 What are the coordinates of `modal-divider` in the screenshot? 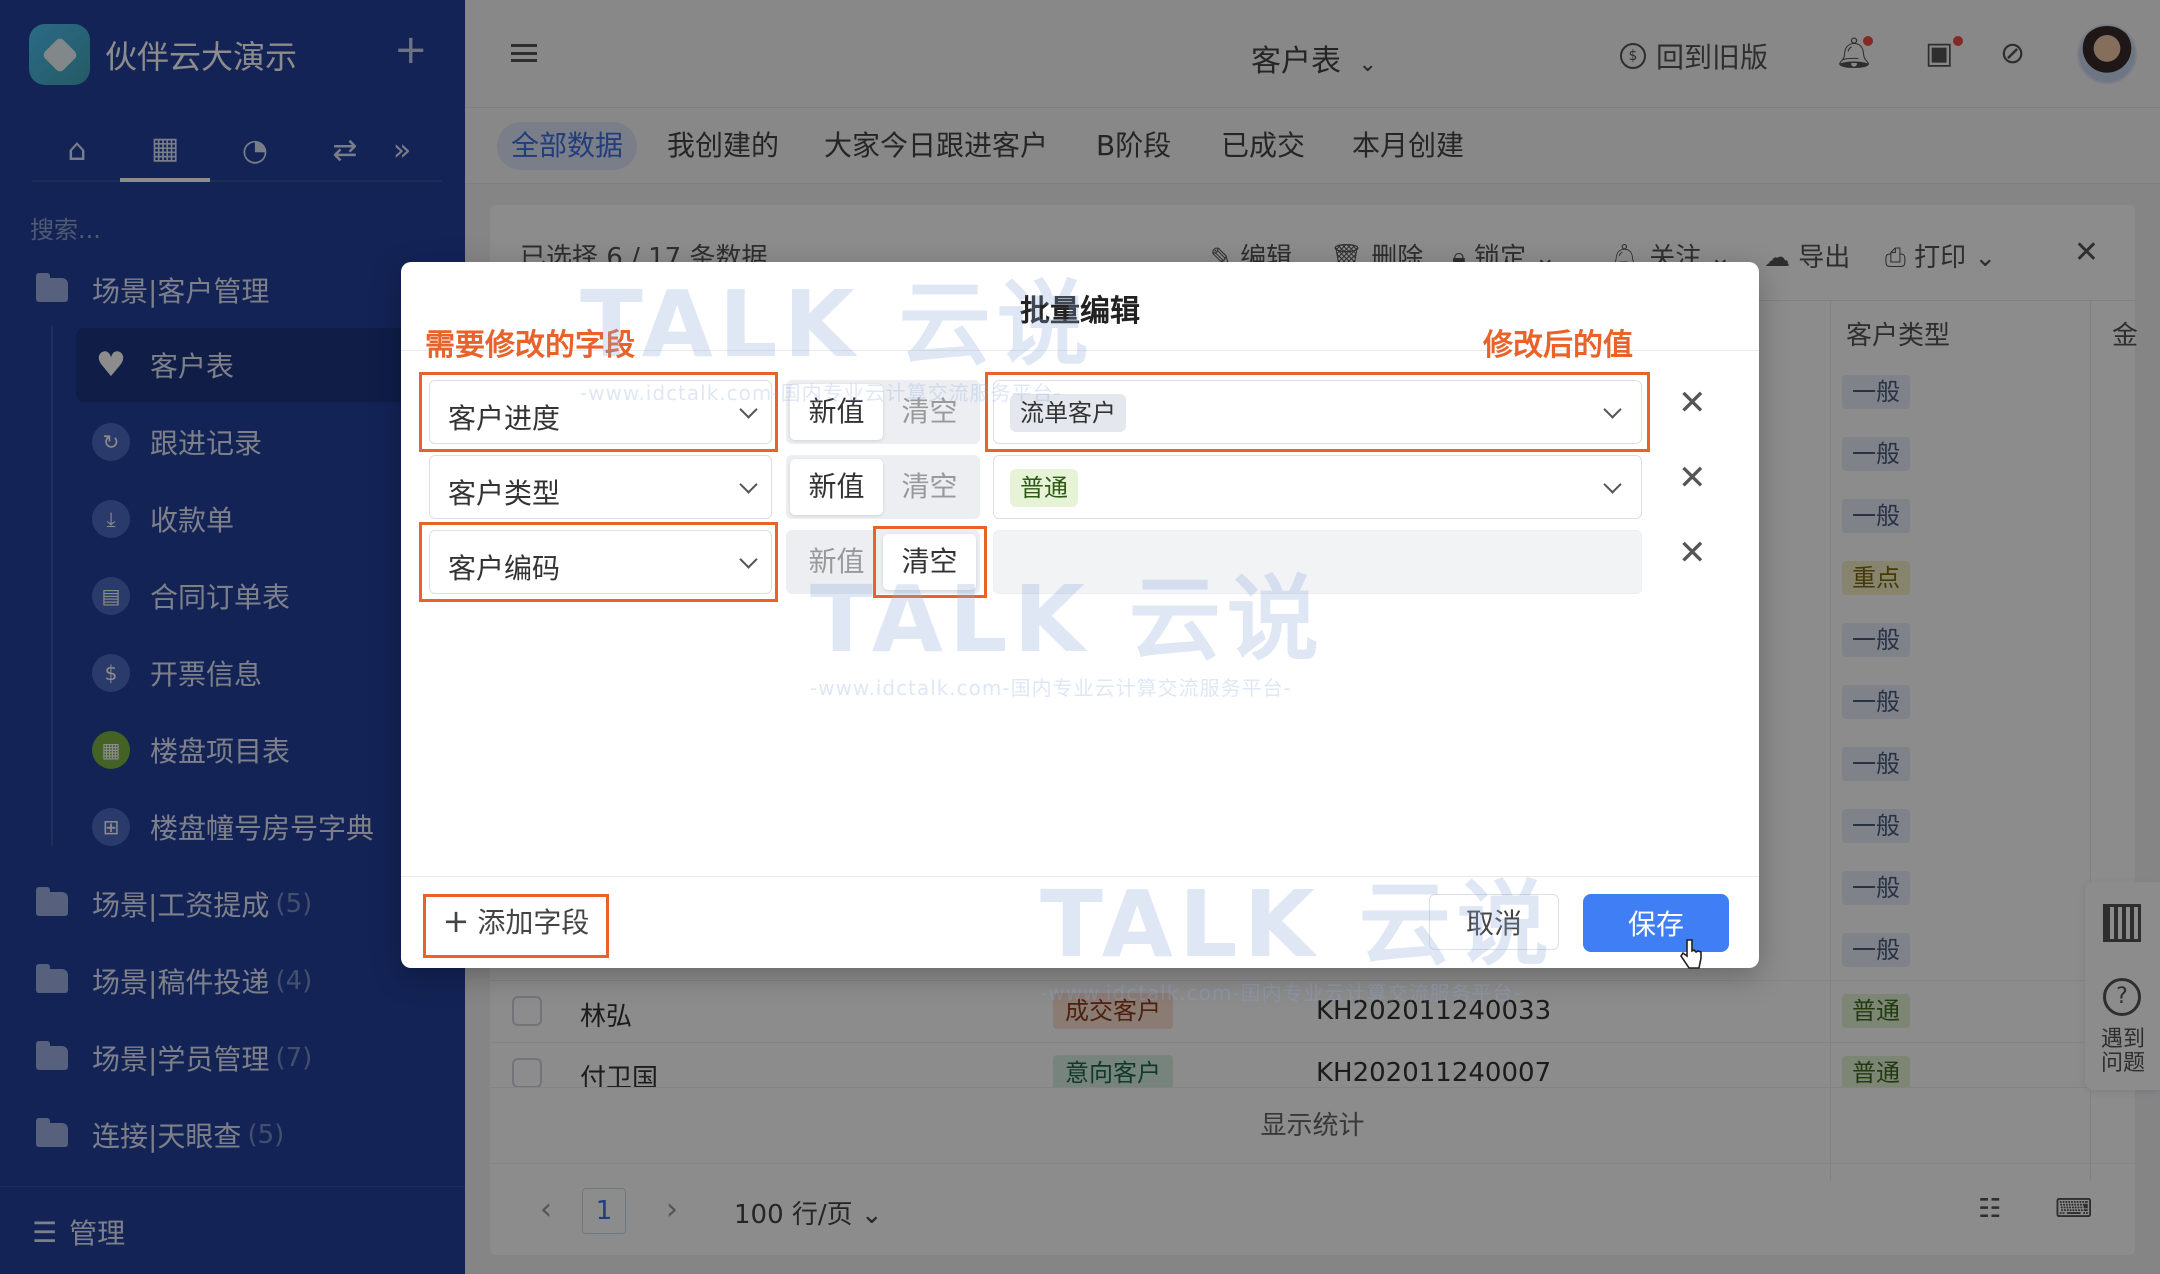 It's located at (1080, 876).